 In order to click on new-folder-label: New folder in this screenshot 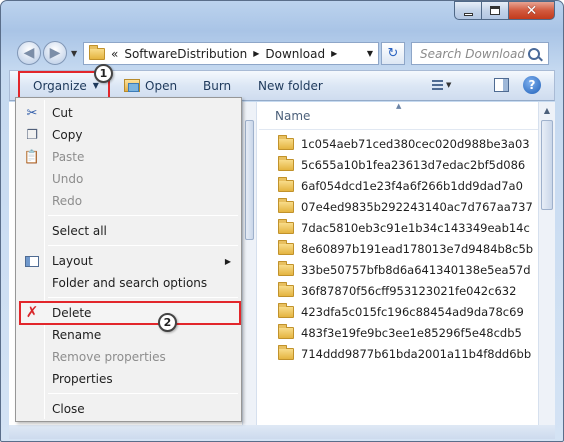, I will do `click(290, 85)`.